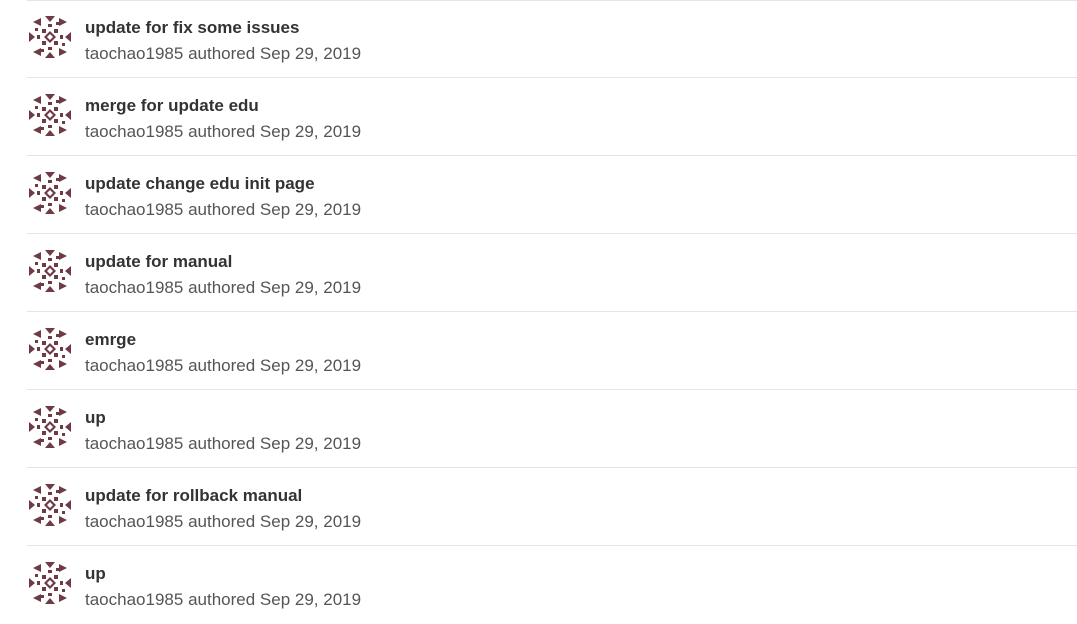 The image size is (1077, 624). Describe the element at coordinates (172, 105) in the screenshot. I see `commit-title-link: merge for update edu` at that location.